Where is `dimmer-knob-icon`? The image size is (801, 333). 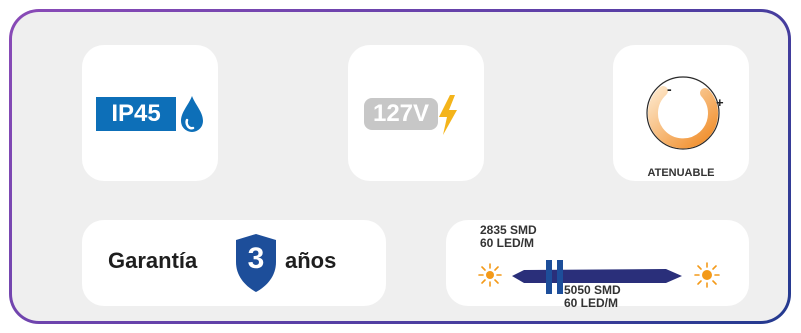 dimmer-knob-icon is located at coordinates (683, 113).